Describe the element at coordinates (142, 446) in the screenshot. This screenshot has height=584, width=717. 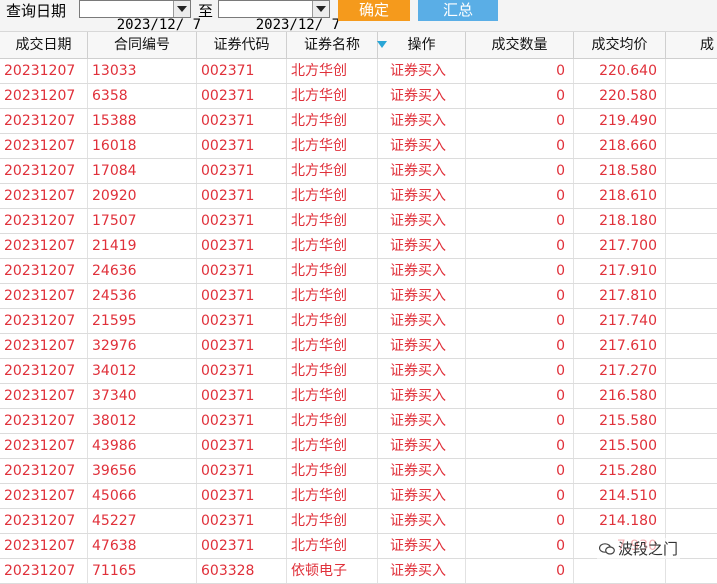
I see `contract-number-cell: 43986` at that location.